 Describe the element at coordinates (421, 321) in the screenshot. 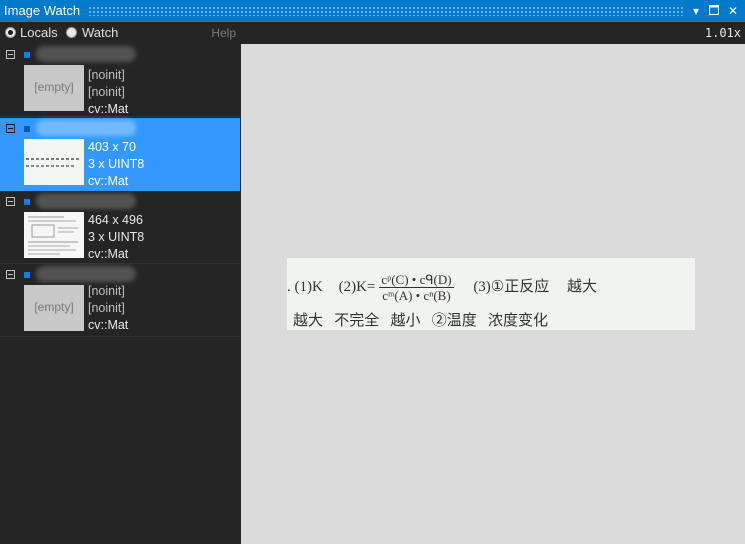

I see `image-text-line-2: 越大 不完全 越小 ②温度 浓度变化` at that location.